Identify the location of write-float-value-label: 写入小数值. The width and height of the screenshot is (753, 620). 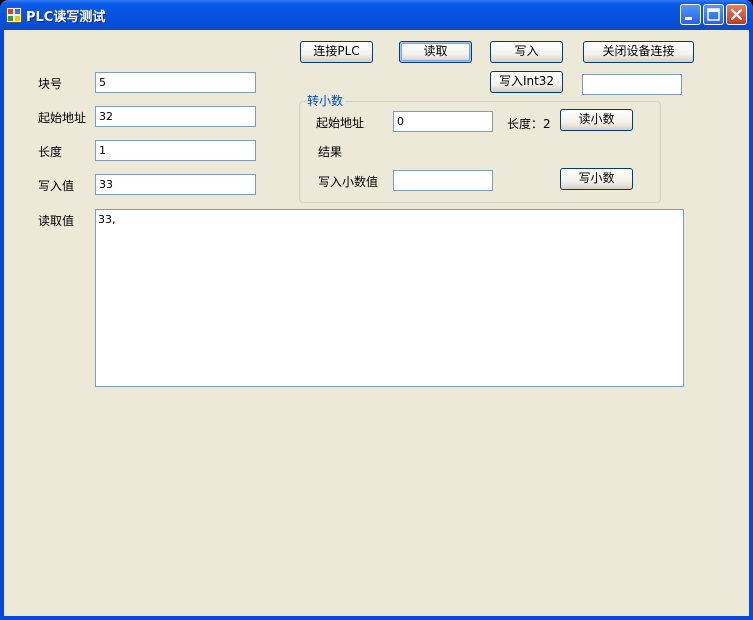
(348, 182).